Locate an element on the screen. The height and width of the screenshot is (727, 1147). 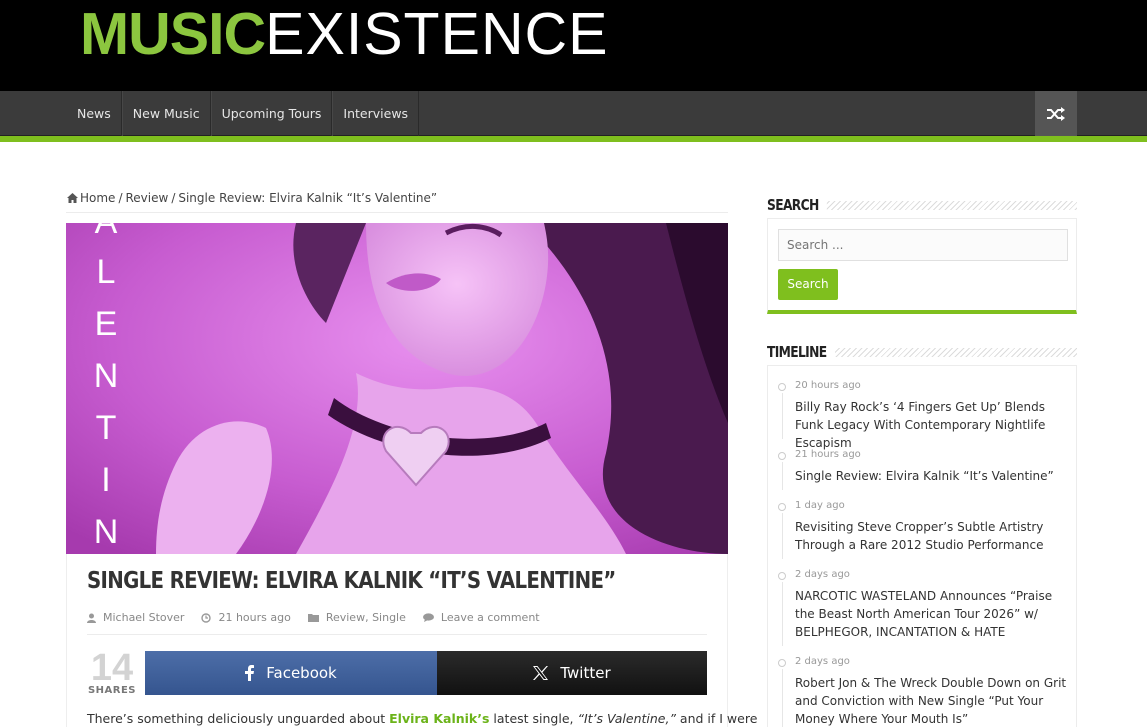
nav-accent-bar is located at coordinates (573, 139).